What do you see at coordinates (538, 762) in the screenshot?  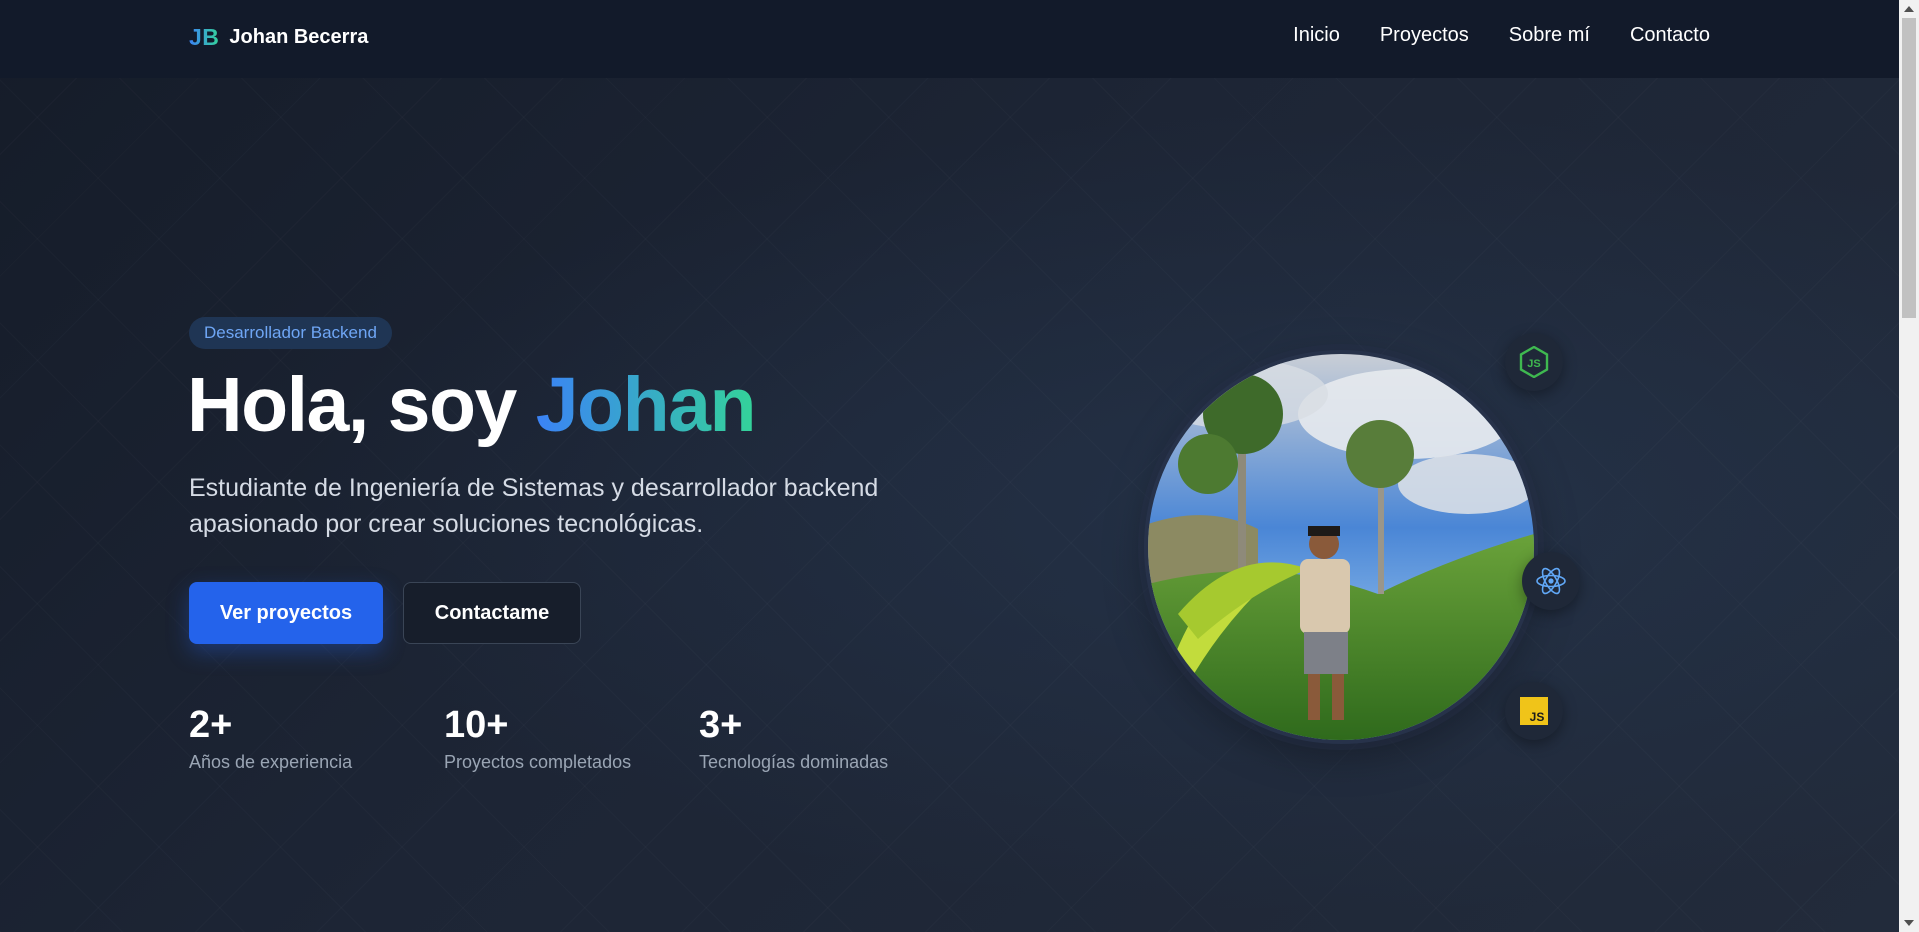 I see `stat-label: Proyectos completados` at bounding box center [538, 762].